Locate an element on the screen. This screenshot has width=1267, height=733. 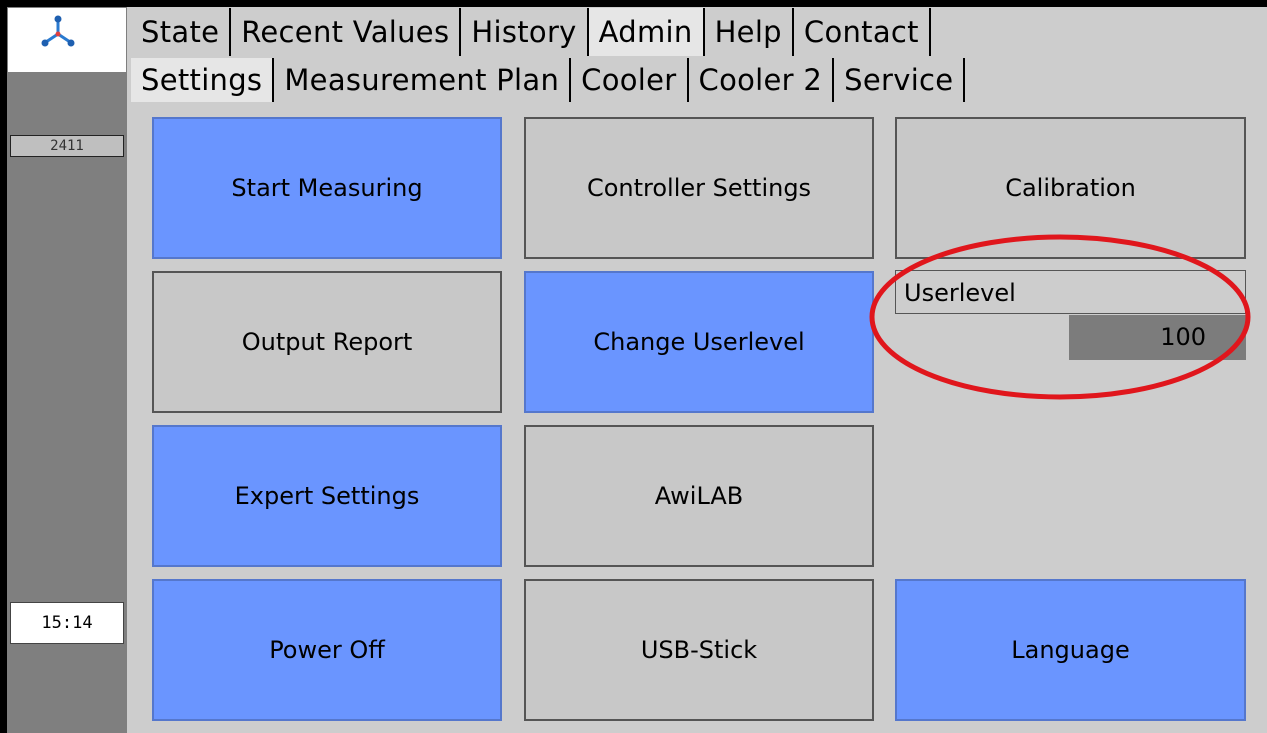
serial-number-display: 2411 is located at coordinates (67, 146).